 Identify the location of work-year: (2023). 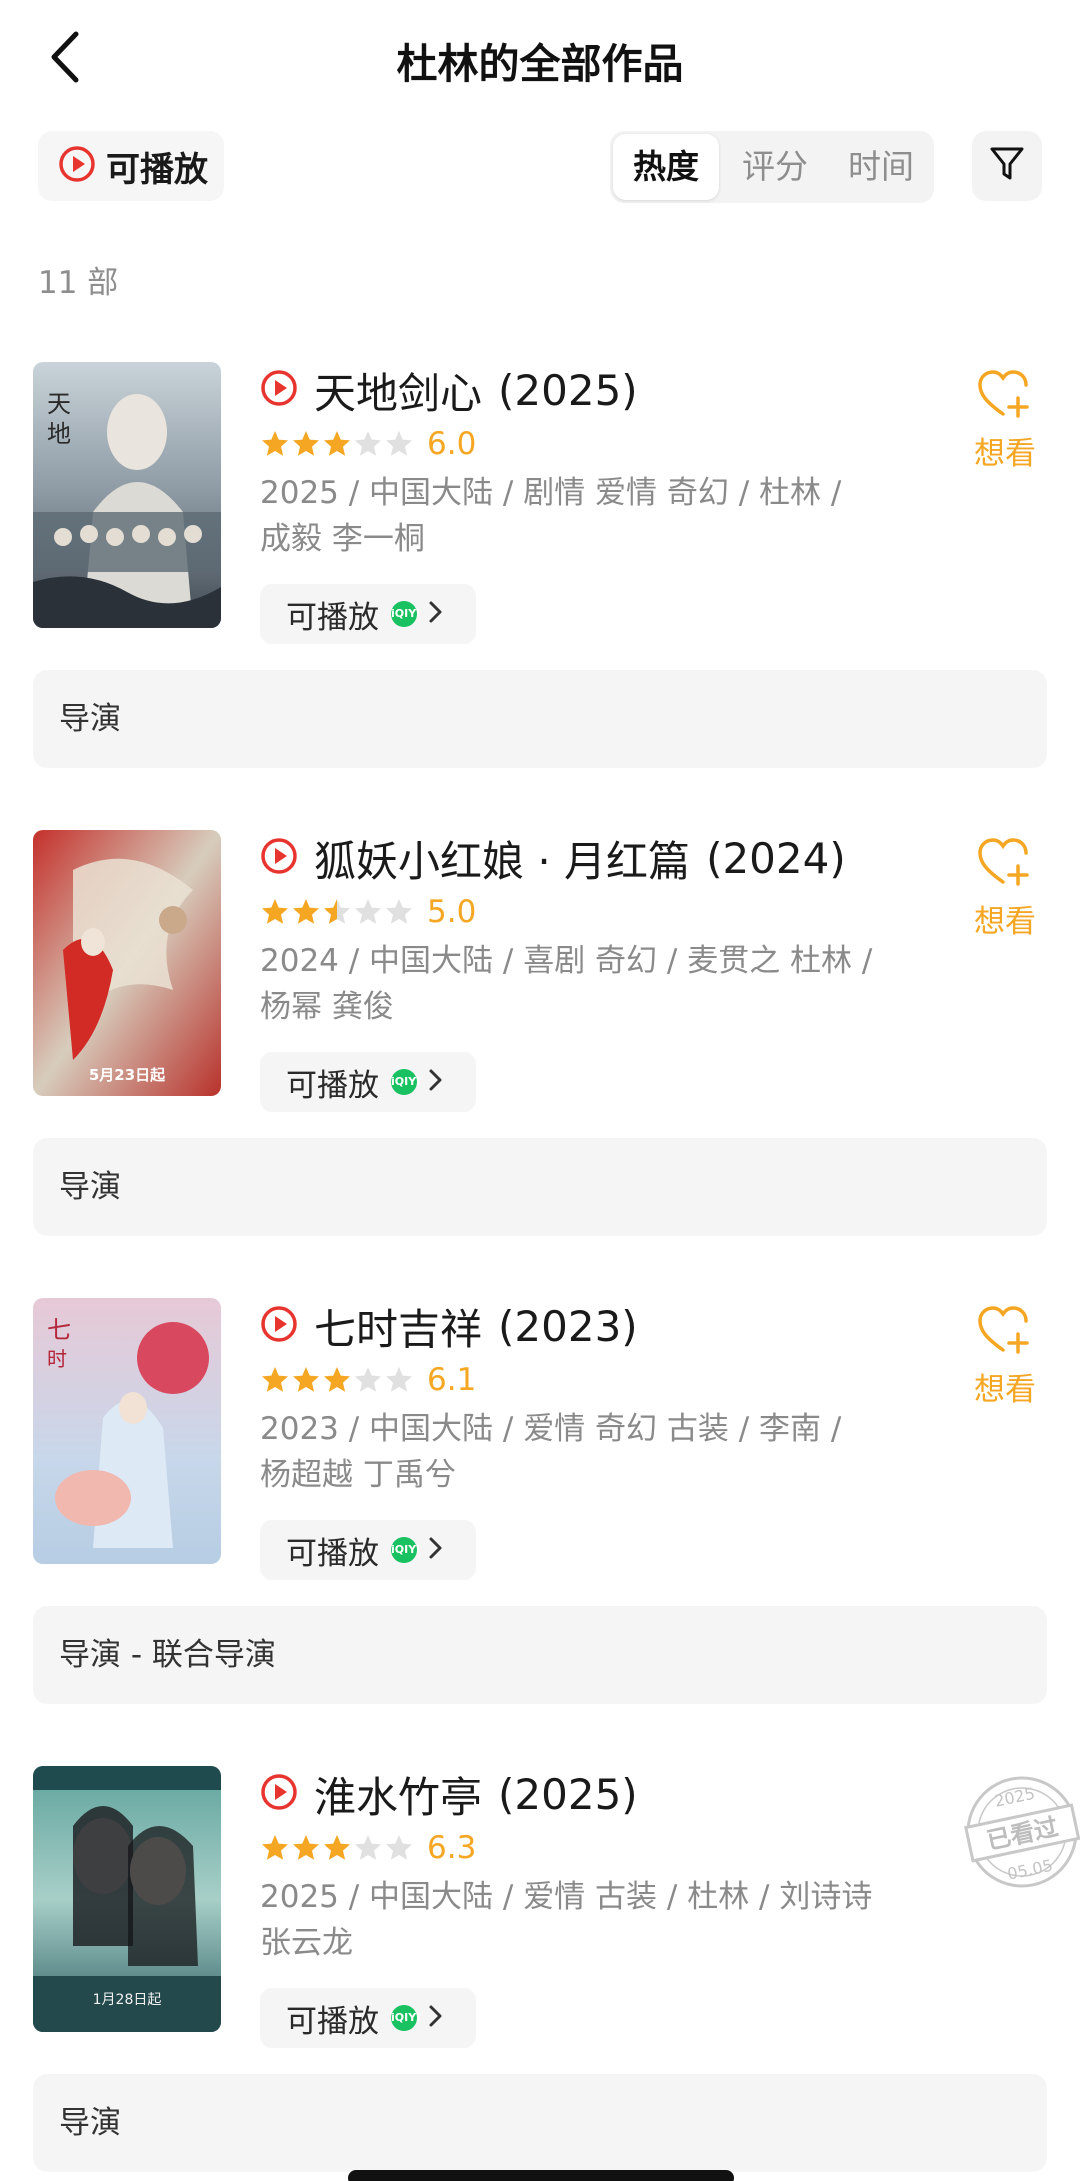
(568, 1326).